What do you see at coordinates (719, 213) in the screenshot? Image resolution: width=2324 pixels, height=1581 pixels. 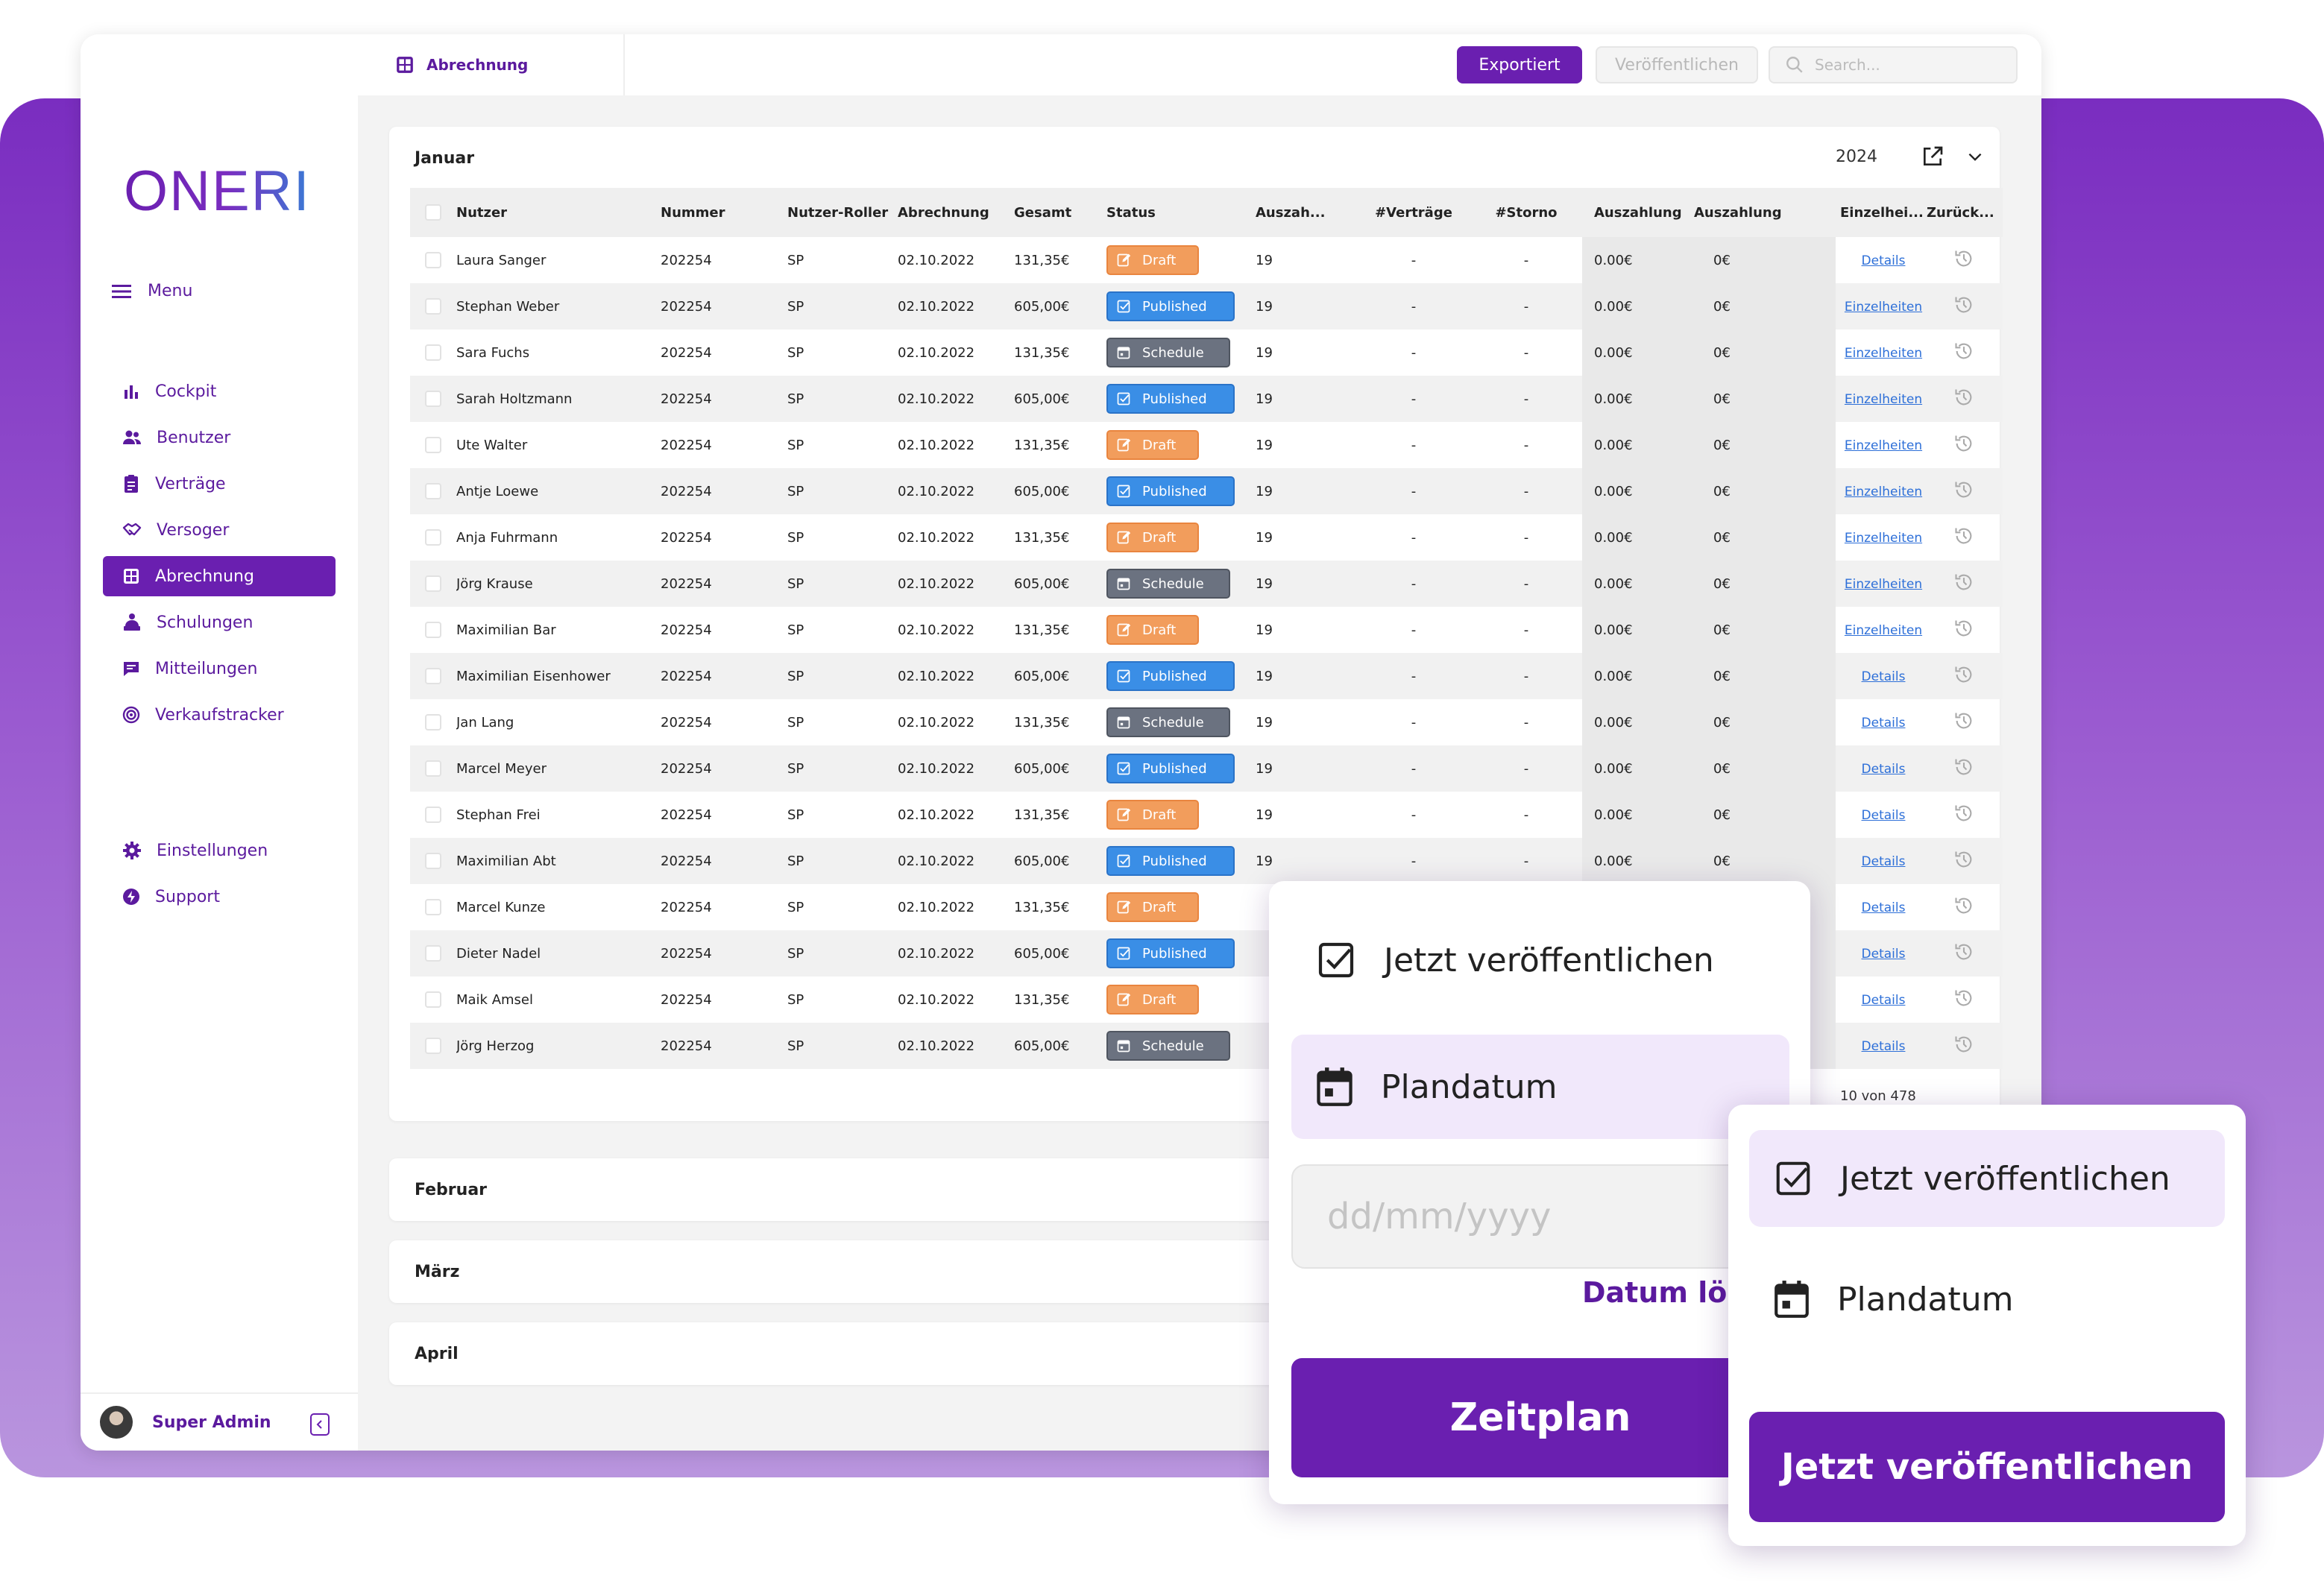 I see `col-header: Nummer` at bounding box center [719, 213].